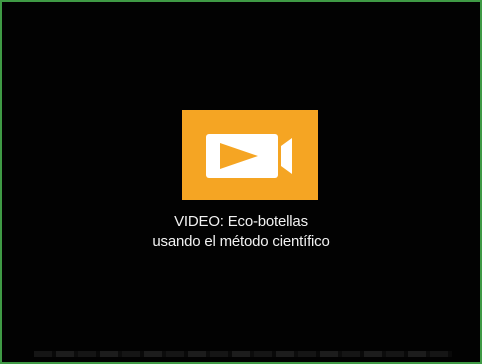 Image resolution: width=482 pixels, height=364 pixels. What do you see at coordinates (243, 354) in the screenshot?
I see `bottom-progress-strip` at bounding box center [243, 354].